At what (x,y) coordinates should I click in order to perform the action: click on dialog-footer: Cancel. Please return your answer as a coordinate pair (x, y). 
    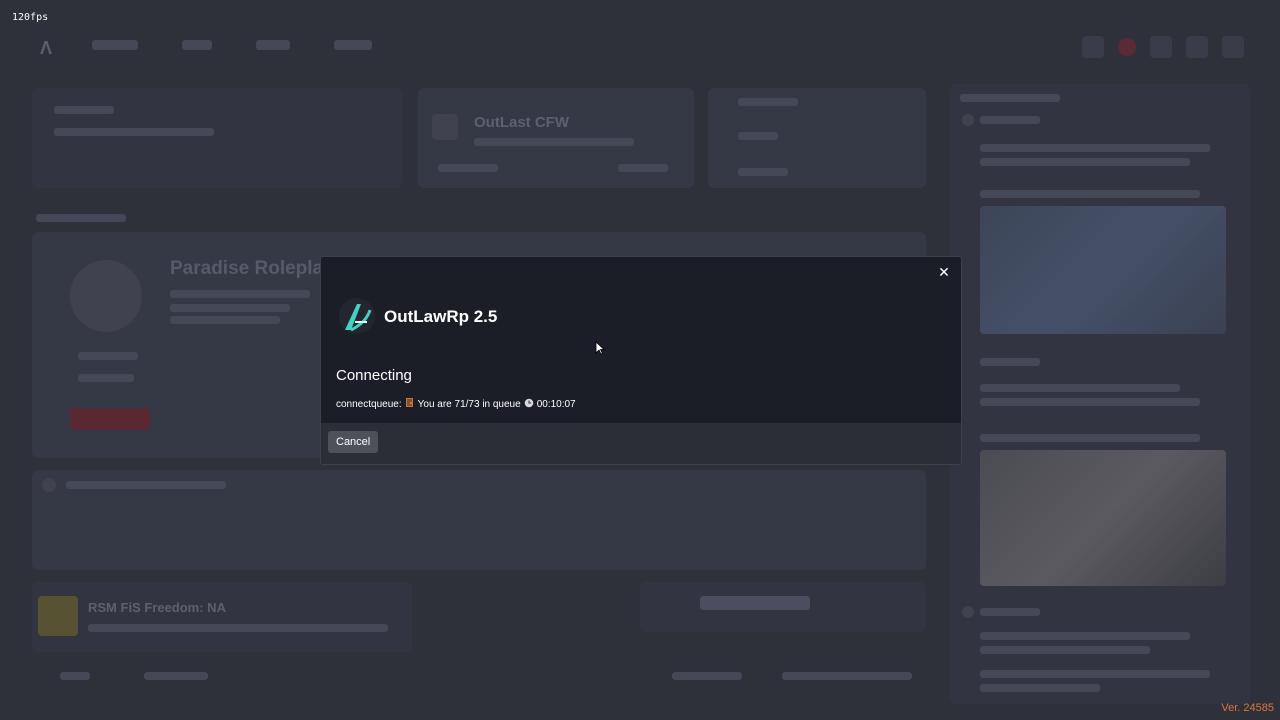
    Looking at the image, I should click on (641, 443).